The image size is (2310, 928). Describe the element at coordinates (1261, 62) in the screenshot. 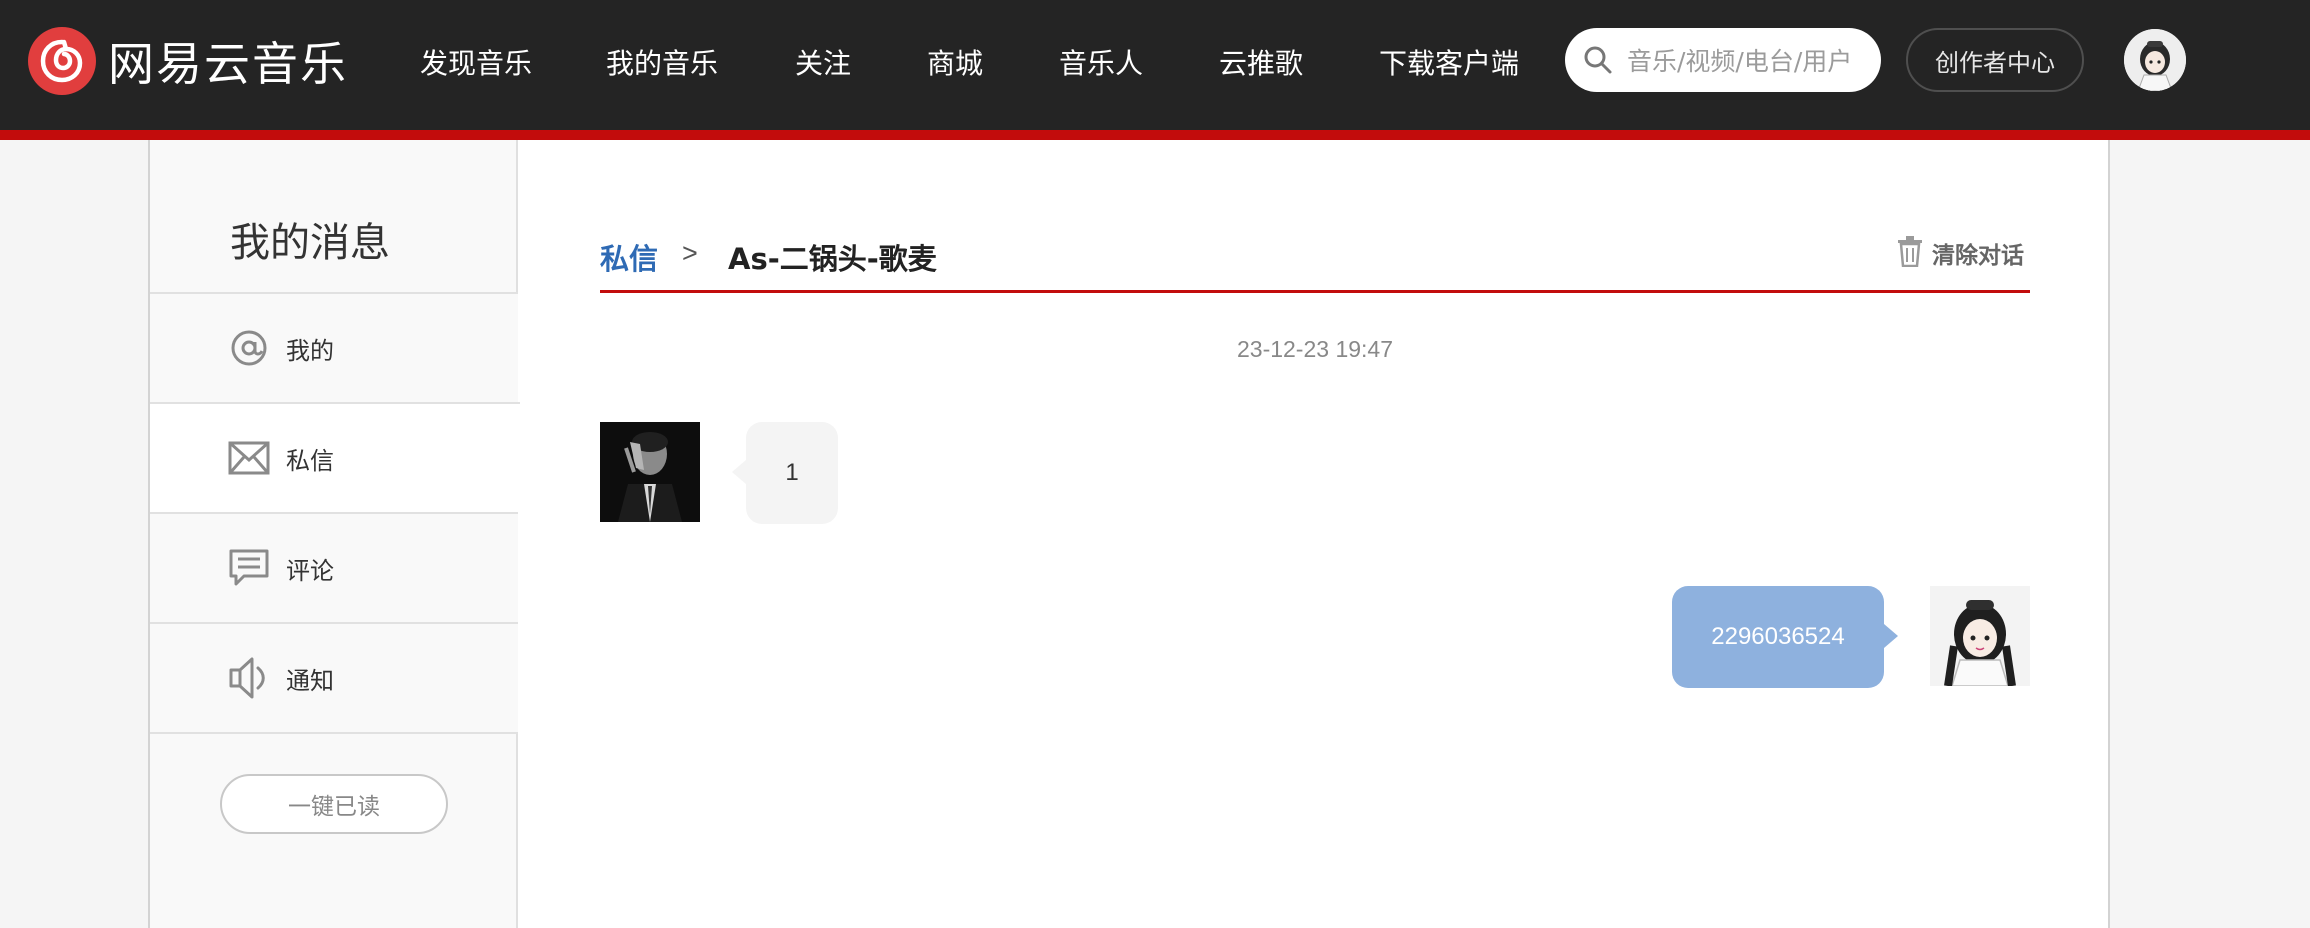

I see `nav-cloud-promote: 云推歌` at that location.